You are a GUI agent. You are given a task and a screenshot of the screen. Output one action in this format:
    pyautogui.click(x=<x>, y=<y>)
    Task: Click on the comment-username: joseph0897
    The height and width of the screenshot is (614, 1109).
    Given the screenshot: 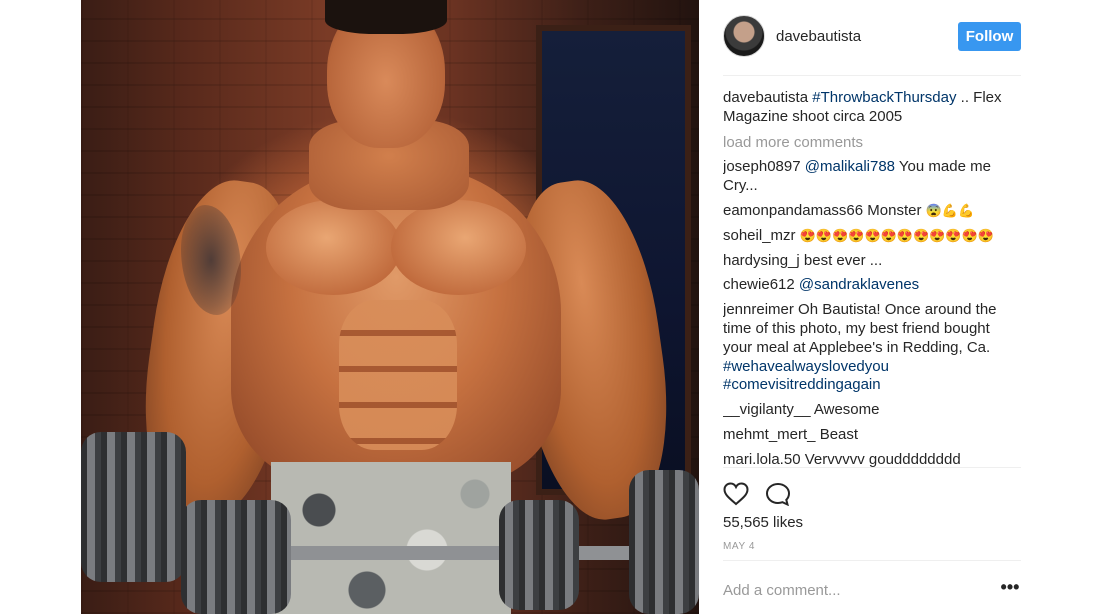 What is the action you would take?
    pyautogui.click(x=762, y=166)
    